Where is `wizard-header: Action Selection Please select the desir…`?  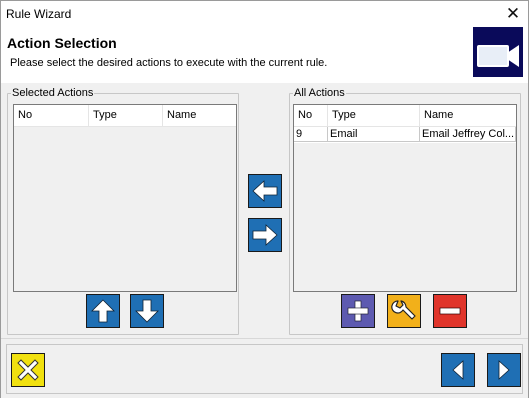
wizard-header: Action Selection Please select the desir… is located at coordinates (264, 55).